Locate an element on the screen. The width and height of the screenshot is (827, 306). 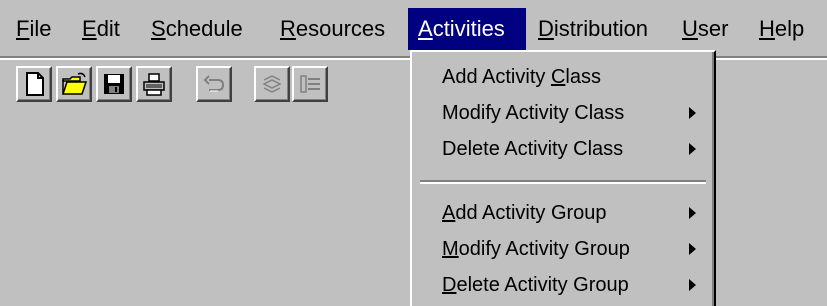
menu-schedule: Schedule is located at coordinates (197, 29).